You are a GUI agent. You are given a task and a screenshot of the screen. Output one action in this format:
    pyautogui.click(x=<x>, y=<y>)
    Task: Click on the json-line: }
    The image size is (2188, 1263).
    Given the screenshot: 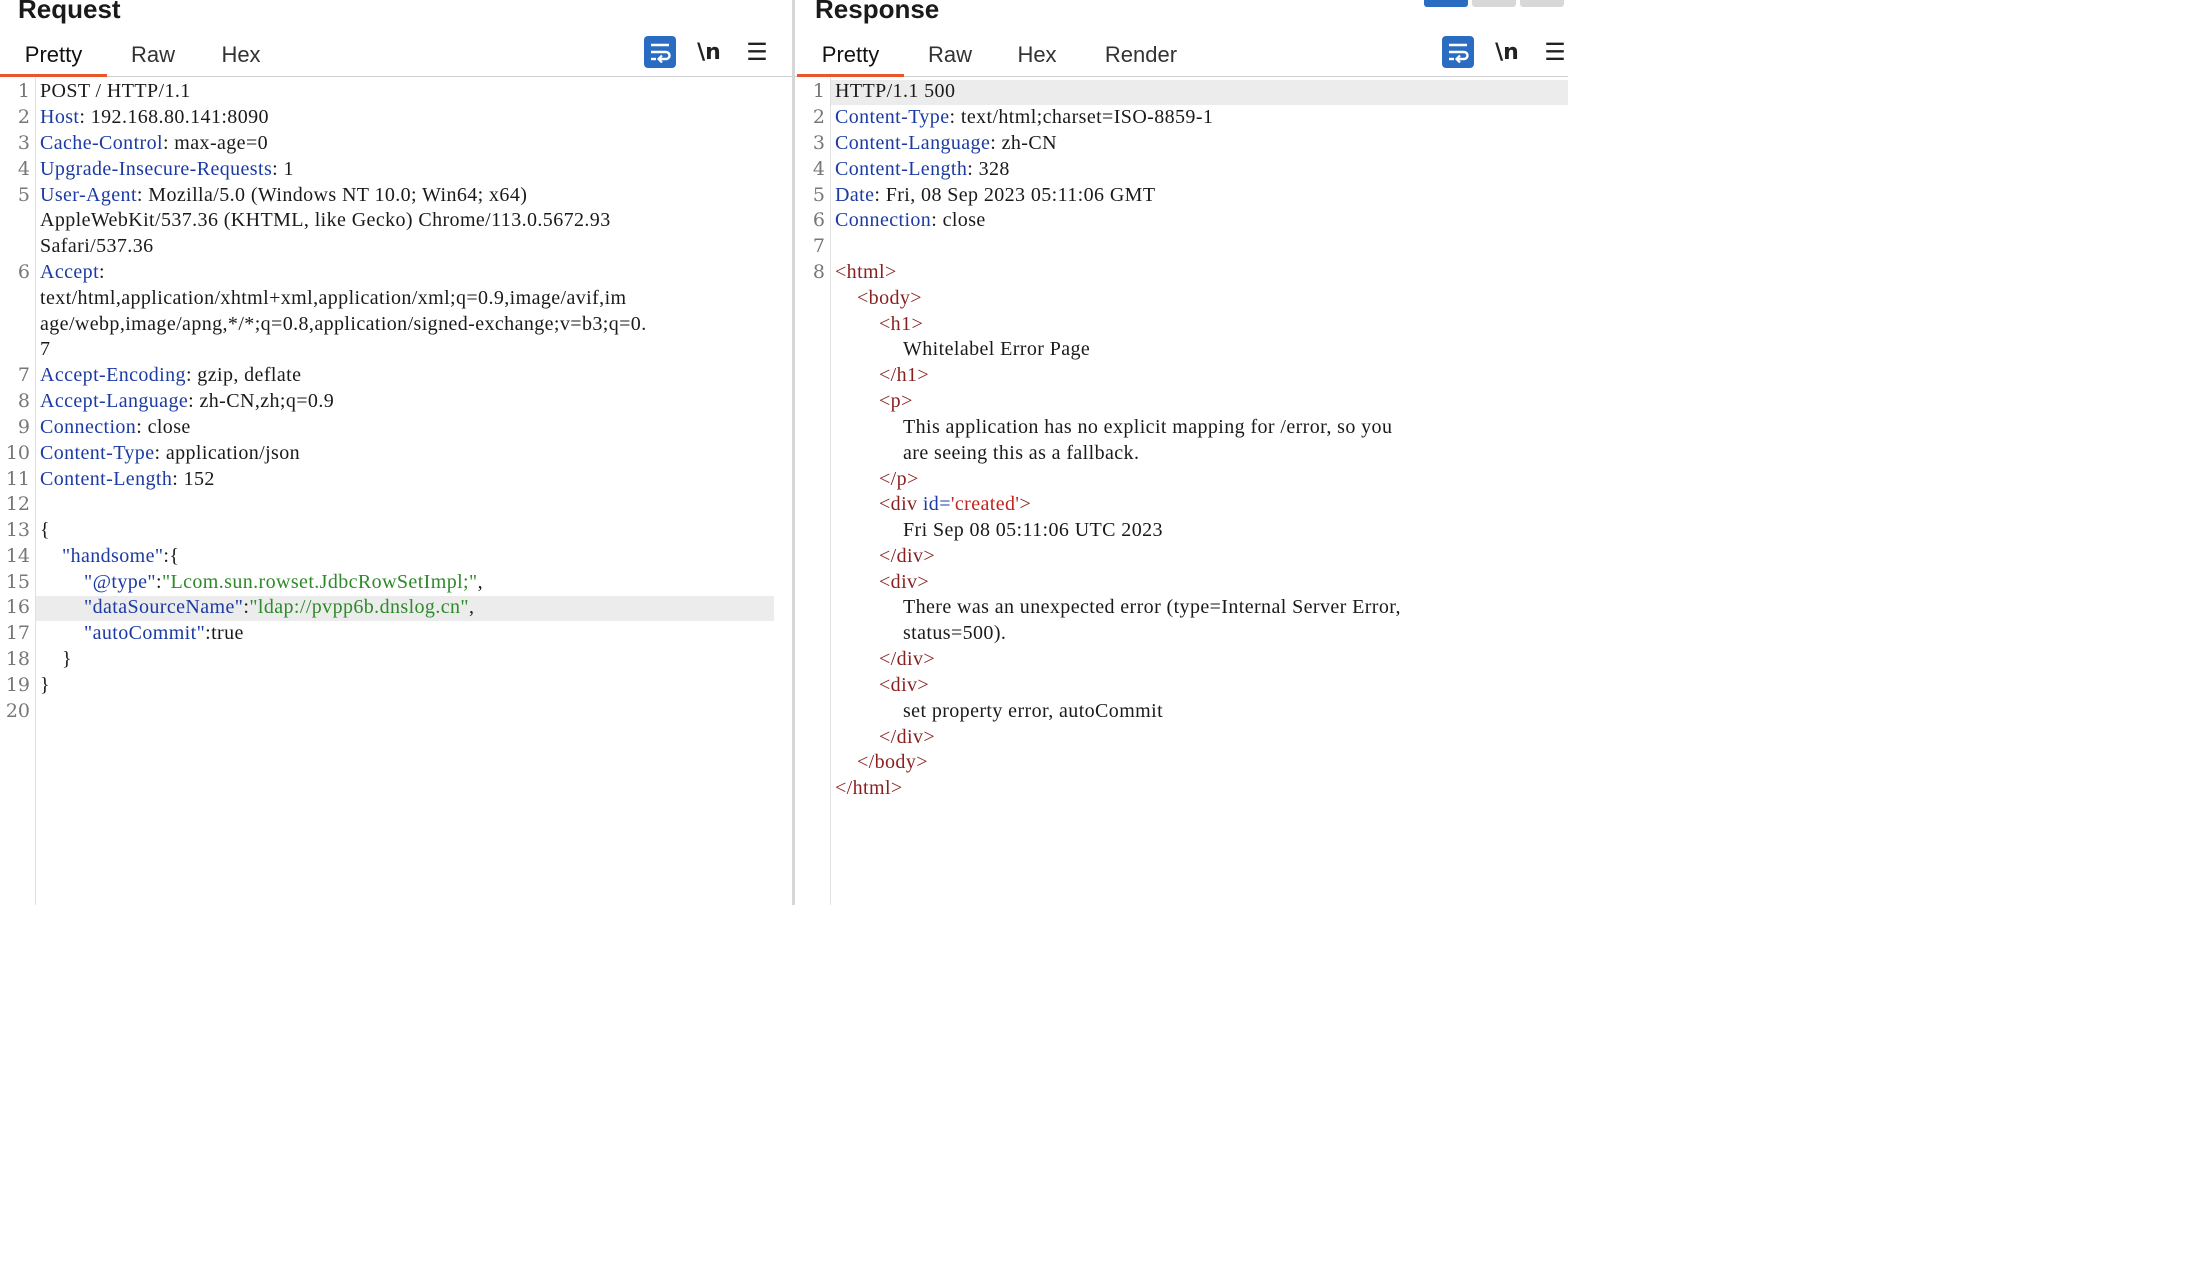 What is the action you would take?
    pyautogui.click(x=67, y=659)
    